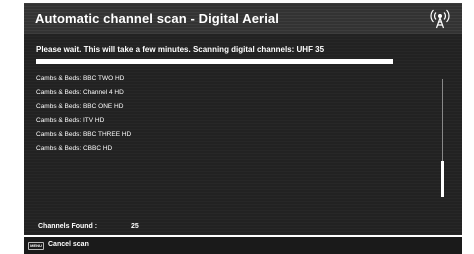 The image size is (474, 254). What do you see at coordinates (74, 148) in the screenshot?
I see `channel-list-item: Cambs & Beds: CBBC HD` at bounding box center [74, 148].